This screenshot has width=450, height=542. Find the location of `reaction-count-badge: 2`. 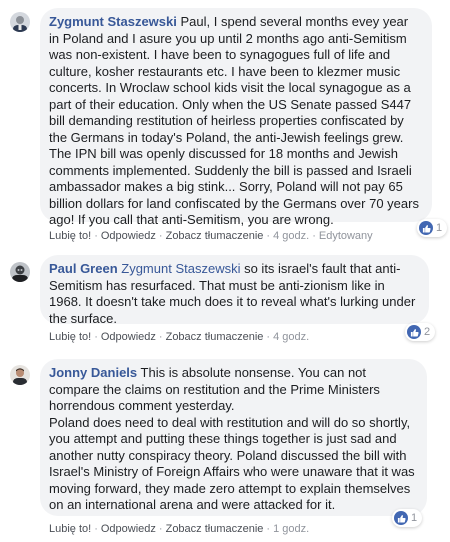

reaction-count-badge: 2 is located at coordinates (420, 332).